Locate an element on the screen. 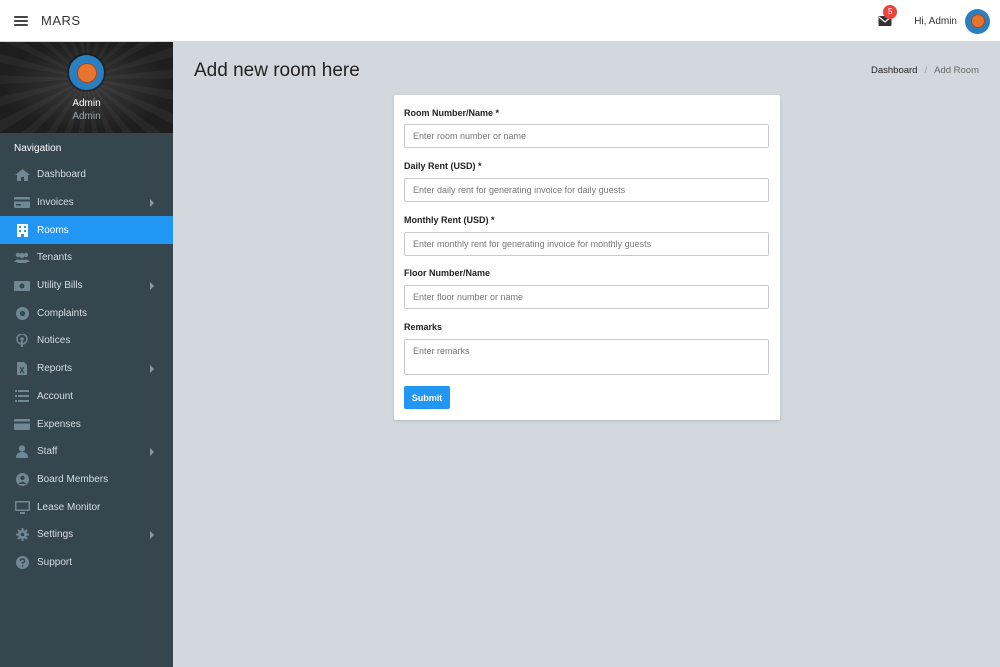 The width and height of the screenshot is (1000, 667). daily-rent-input is located at coordinates (586, 190).